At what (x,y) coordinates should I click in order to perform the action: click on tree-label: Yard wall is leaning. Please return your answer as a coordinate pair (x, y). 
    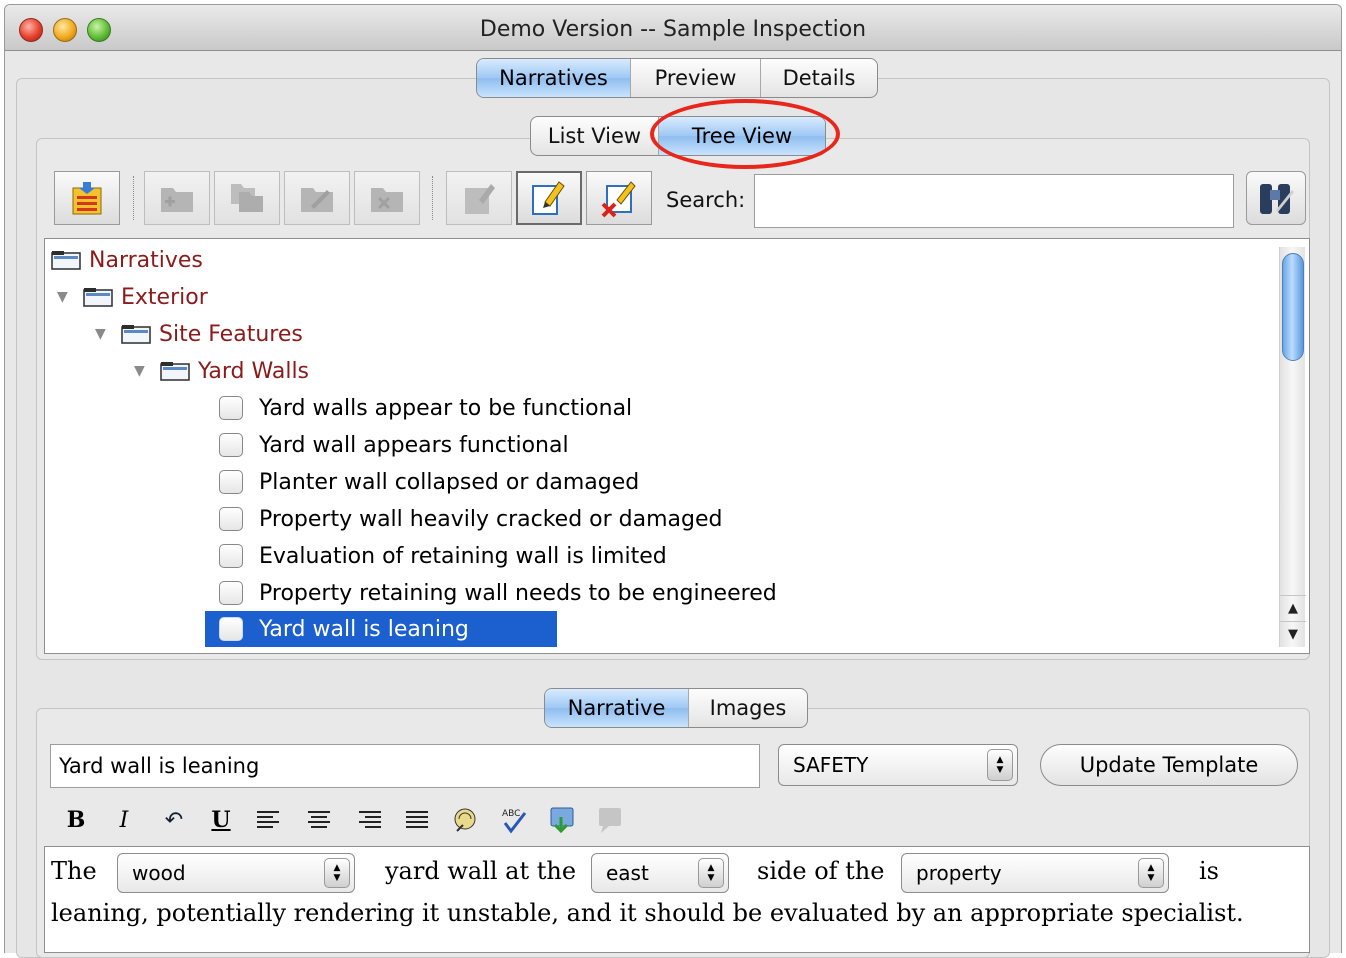
    Looking at the image, I should click on (364, 629).